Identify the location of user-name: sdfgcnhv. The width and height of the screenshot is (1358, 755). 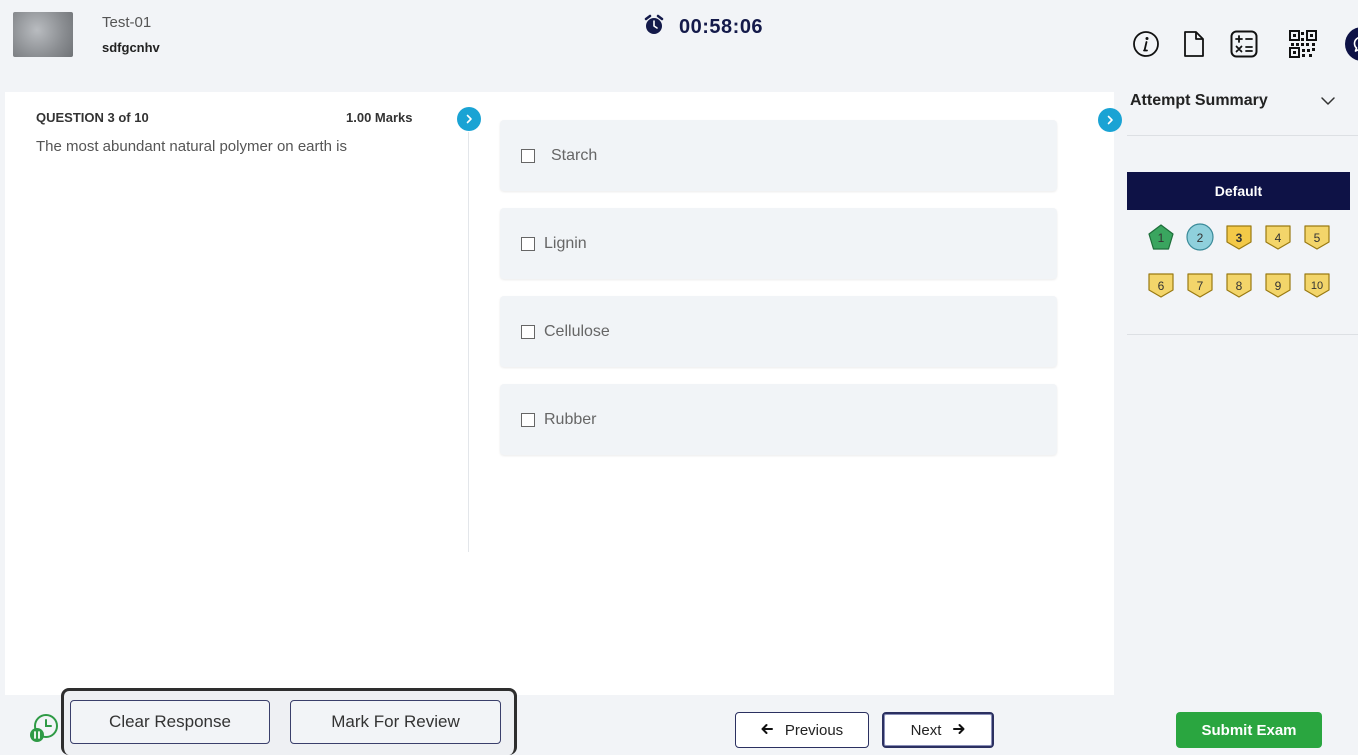
(131, 47).